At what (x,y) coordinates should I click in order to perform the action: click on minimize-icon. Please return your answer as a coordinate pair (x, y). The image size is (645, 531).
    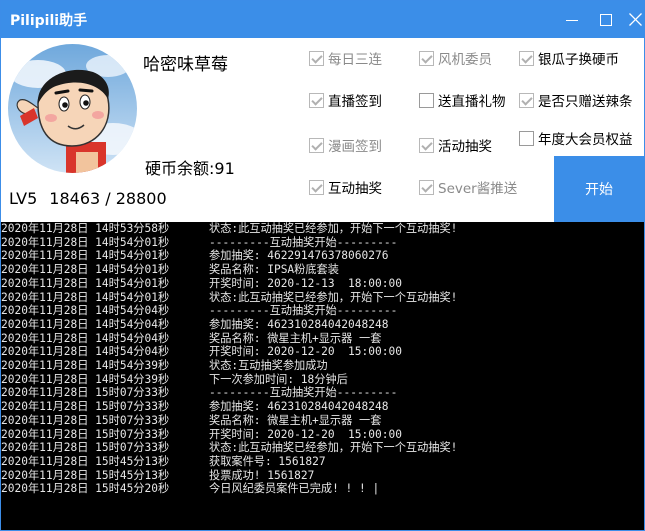
    Looking at the image, I should click on (572, 20).